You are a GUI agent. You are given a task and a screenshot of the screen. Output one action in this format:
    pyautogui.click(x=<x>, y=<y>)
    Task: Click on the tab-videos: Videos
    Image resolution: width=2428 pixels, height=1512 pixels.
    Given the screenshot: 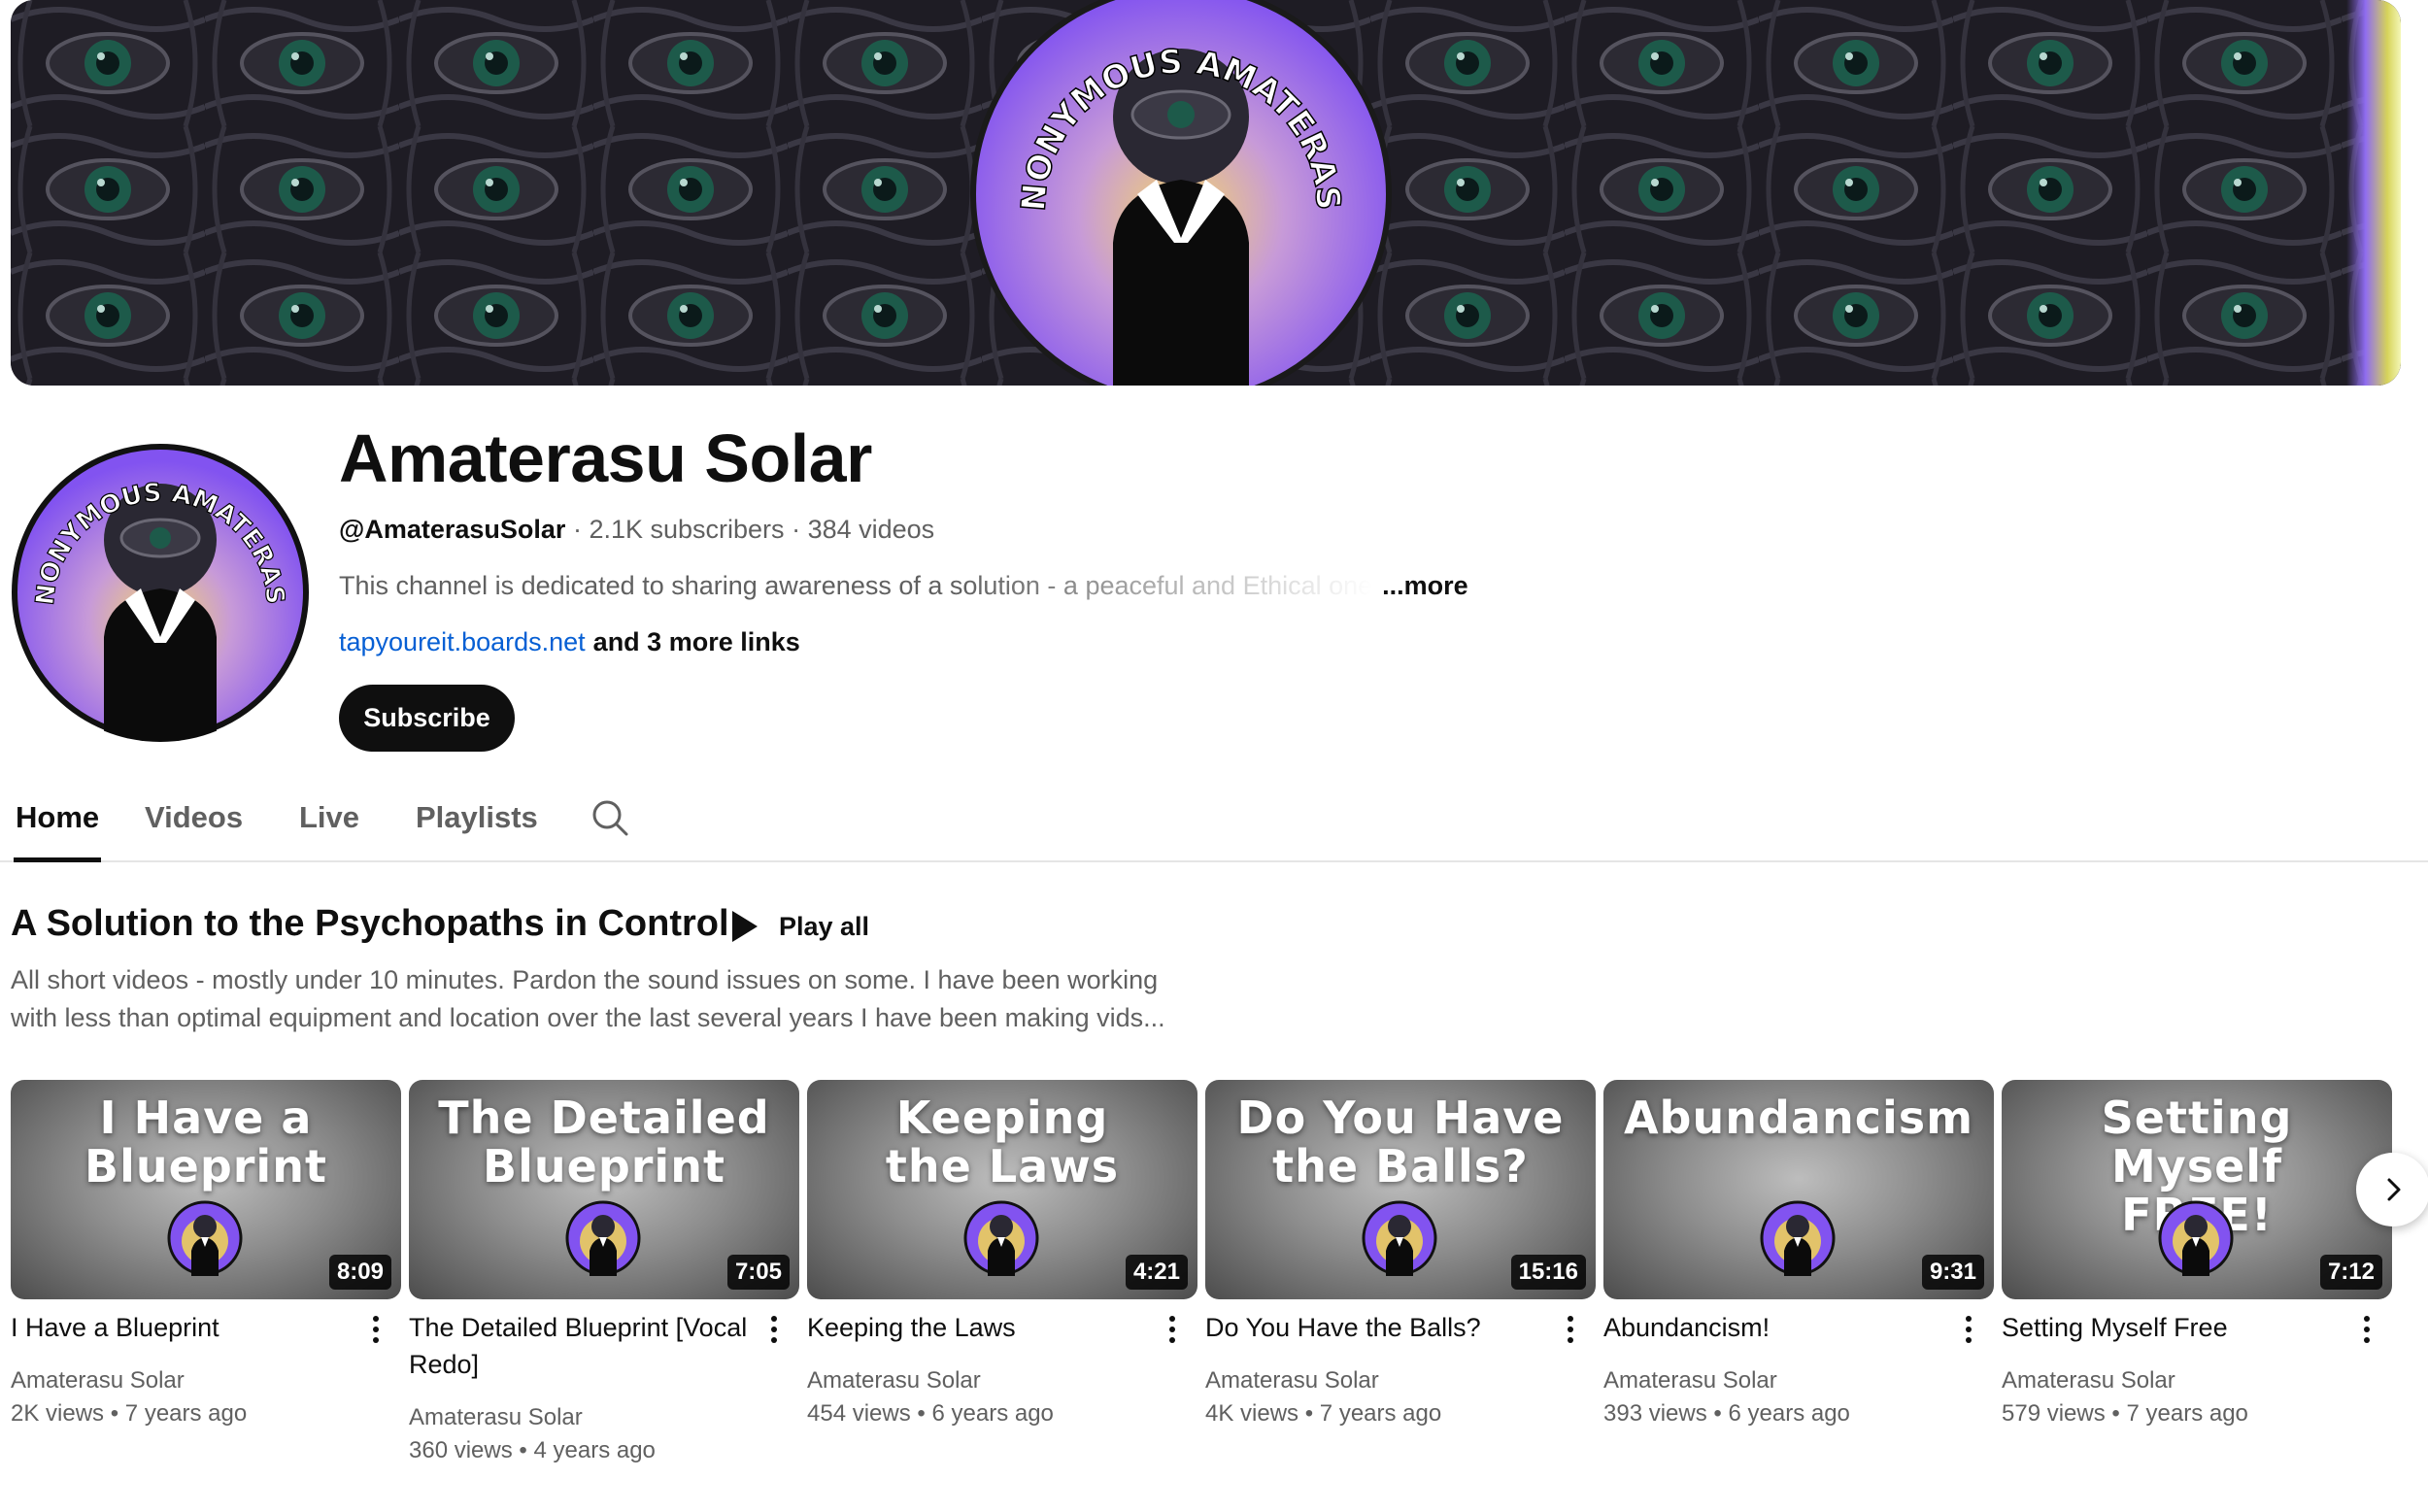 What is the action you would take?
    pyautogui.click(x=194, y=817)
    